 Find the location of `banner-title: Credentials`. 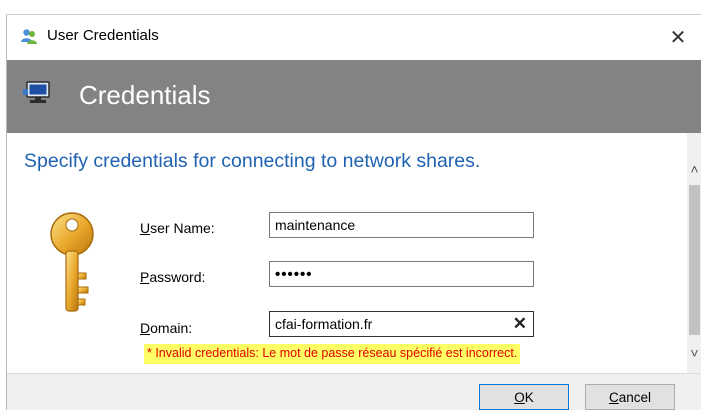

banner-title: Credentials is located at coordinates (145, 95).